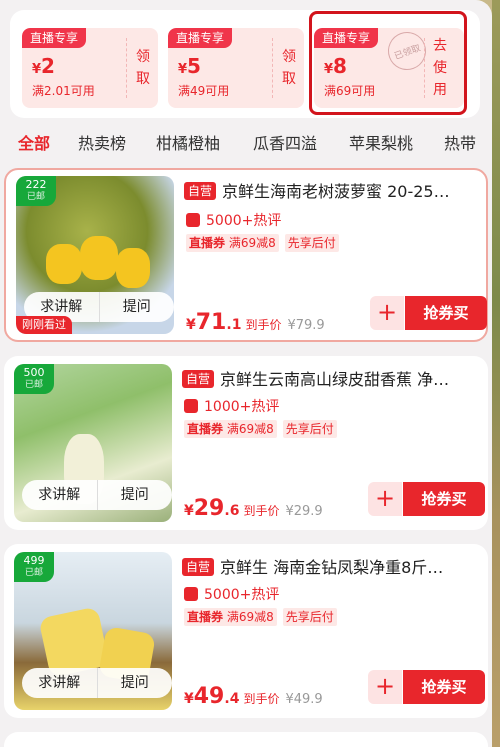  I want to click on coupon-card: 直播专享 ¥2 满2.01可用 领取, so click(90, 68).